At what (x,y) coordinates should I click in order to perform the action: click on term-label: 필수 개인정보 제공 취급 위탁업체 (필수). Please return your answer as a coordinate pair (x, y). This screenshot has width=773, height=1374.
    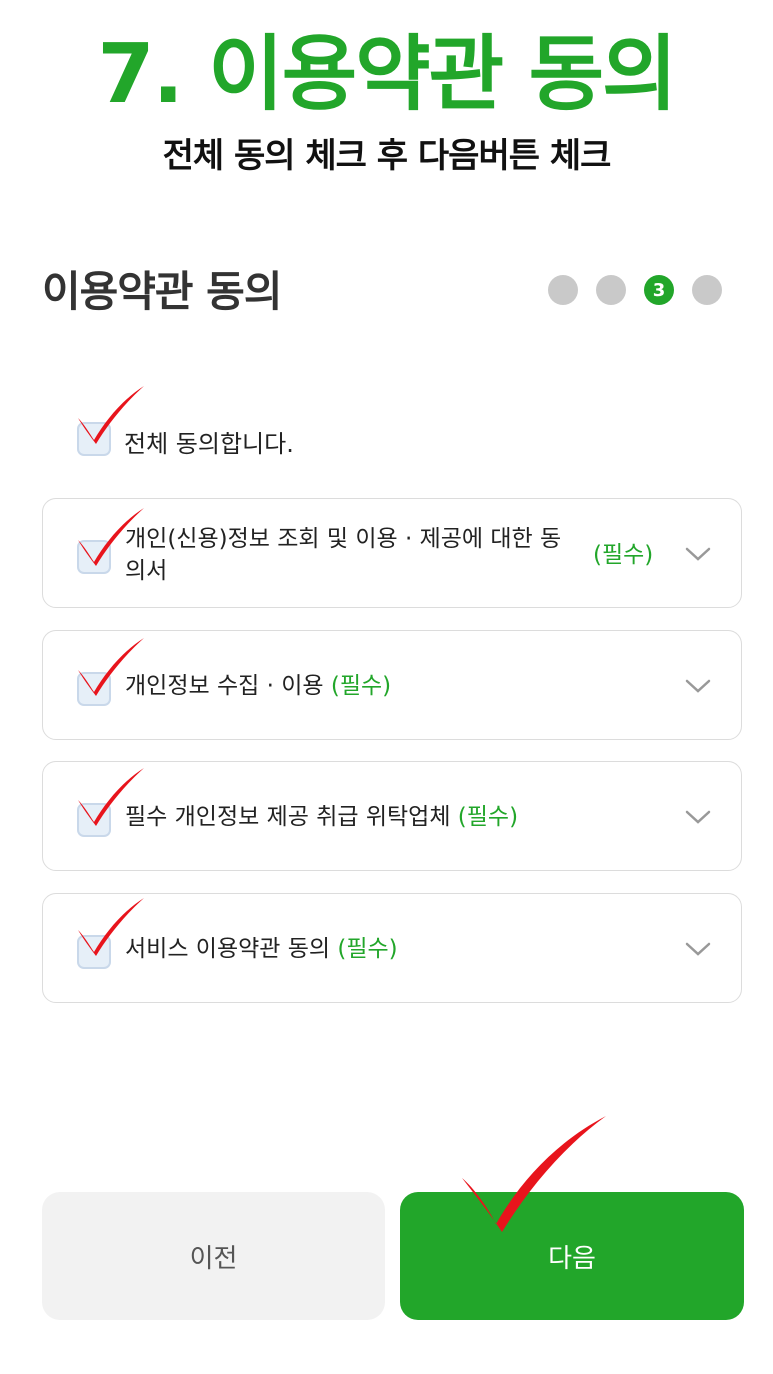
    Looking at the image, I should click on (322, 817).